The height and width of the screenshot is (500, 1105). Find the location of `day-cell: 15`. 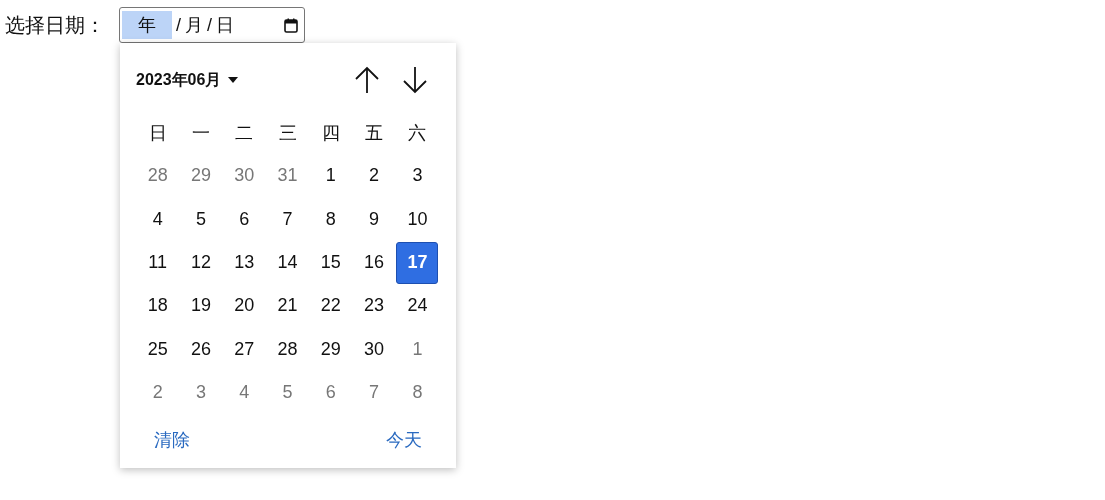

day-cell: 15 is located at coordinates (330, 262).